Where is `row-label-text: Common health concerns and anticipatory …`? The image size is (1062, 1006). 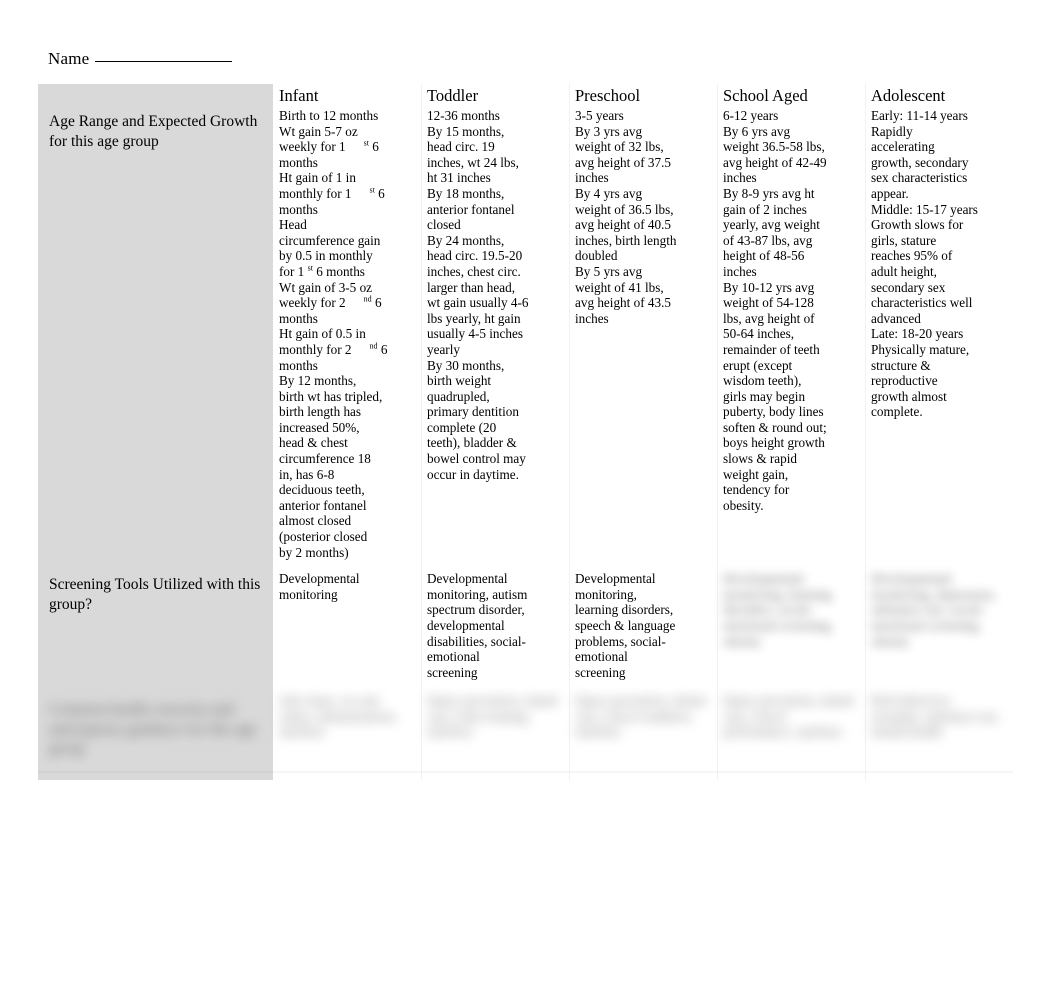
row-label-text: Common health concerns and anticipatory … is located at coordinates (153, 729).